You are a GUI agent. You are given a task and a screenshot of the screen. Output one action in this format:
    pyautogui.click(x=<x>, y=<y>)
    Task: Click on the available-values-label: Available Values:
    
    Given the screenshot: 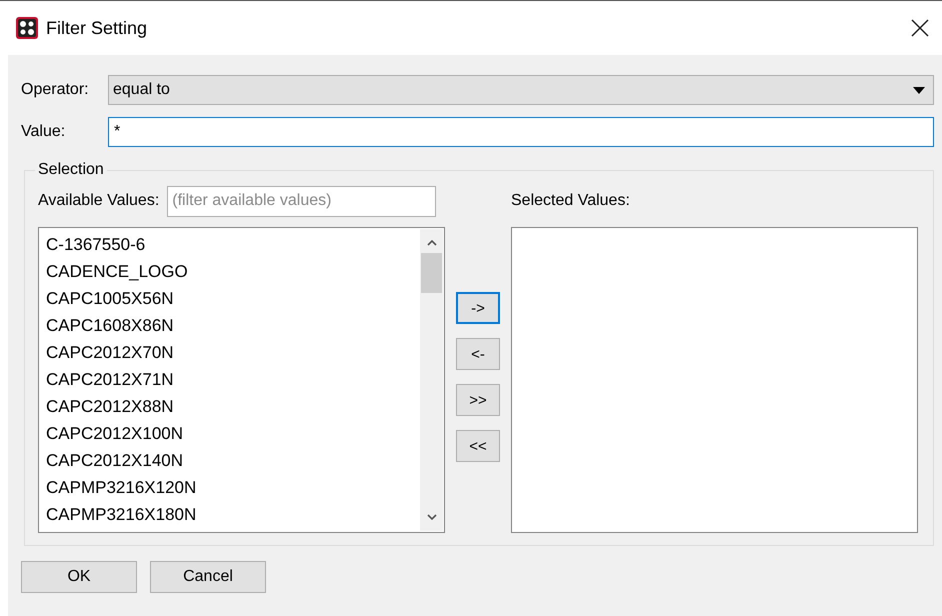 What is the action you would take?
    pyautogui.click(x=99, y=201)
    